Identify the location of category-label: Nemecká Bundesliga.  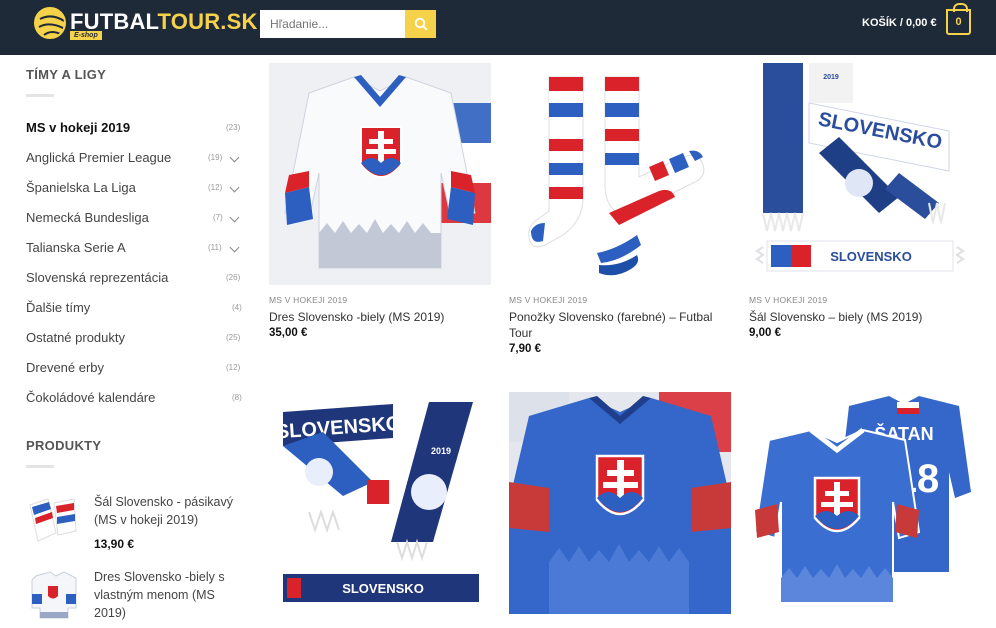
(87, 217).